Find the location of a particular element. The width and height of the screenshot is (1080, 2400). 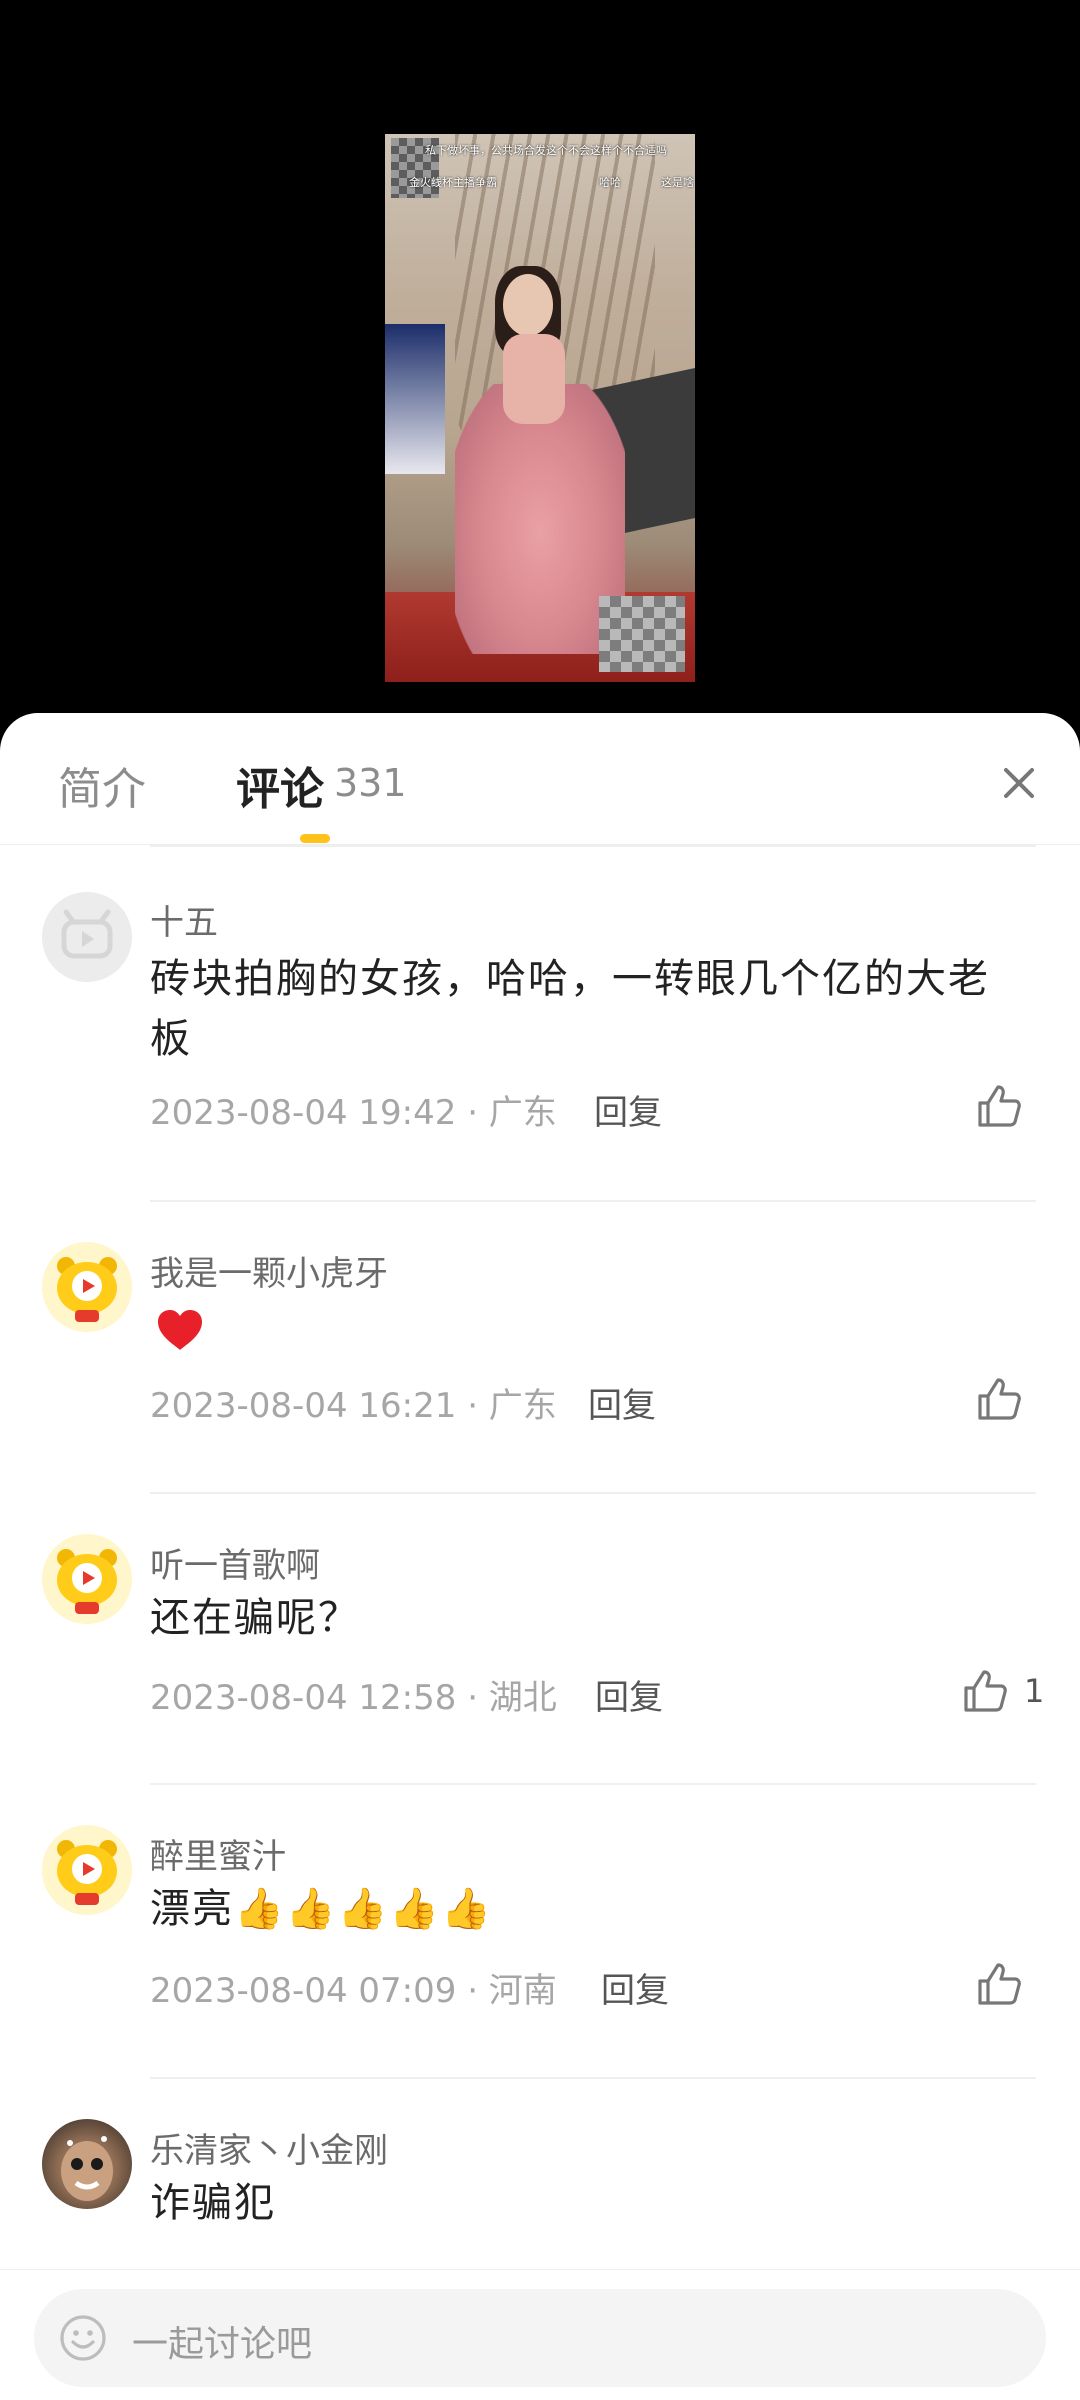

video-frame: 私下做坏事，公共场合发这个不会这样个不合适吗 金火线杯主播争霸 哈哈 这是啥 is located at coordinates (540, 408).